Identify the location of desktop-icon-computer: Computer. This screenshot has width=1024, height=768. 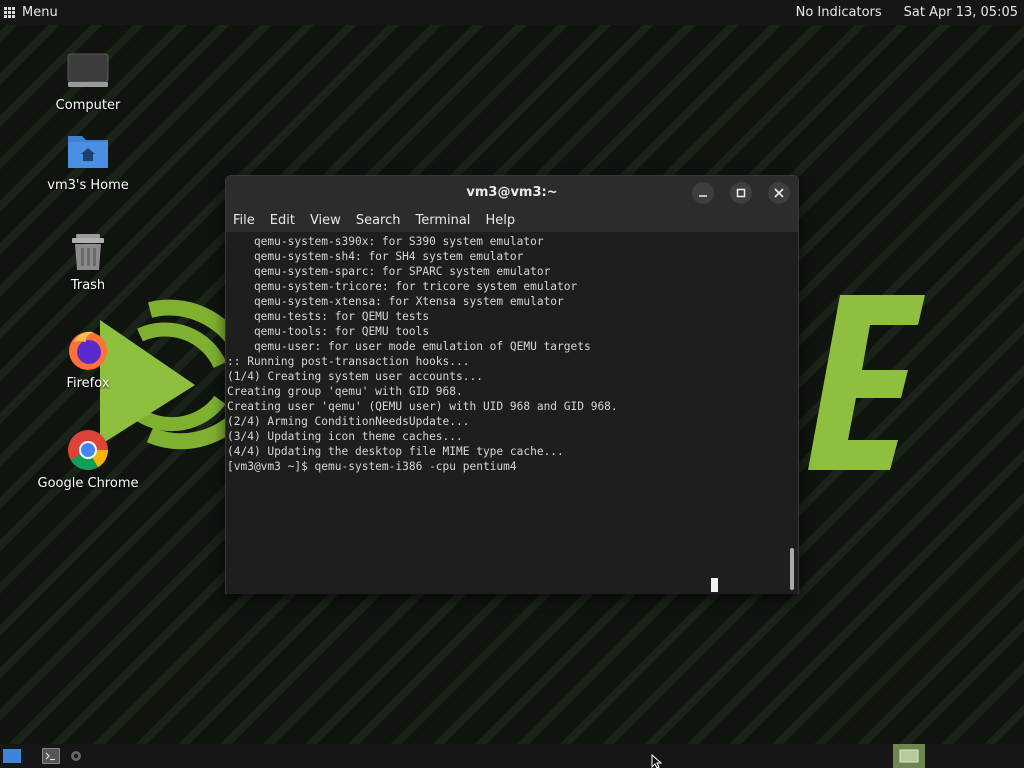
(88, 81).